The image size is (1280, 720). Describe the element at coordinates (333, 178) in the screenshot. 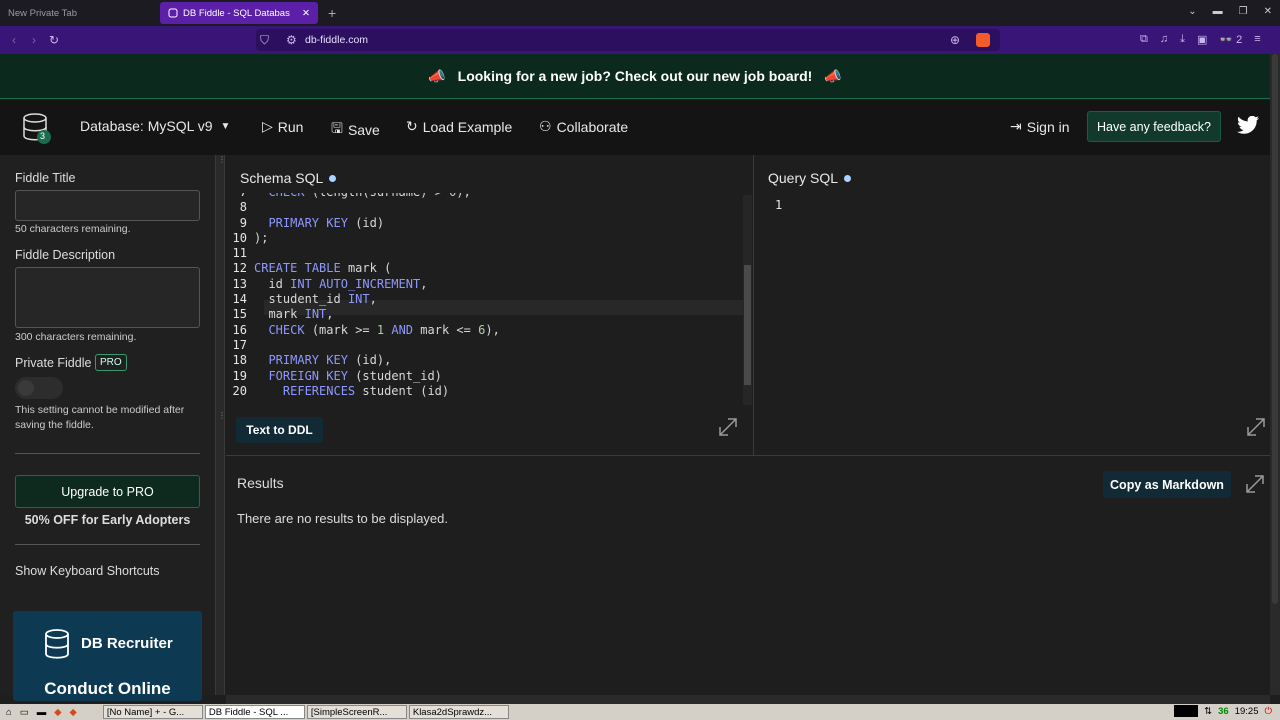

I see `status-dot-icon` at that location.